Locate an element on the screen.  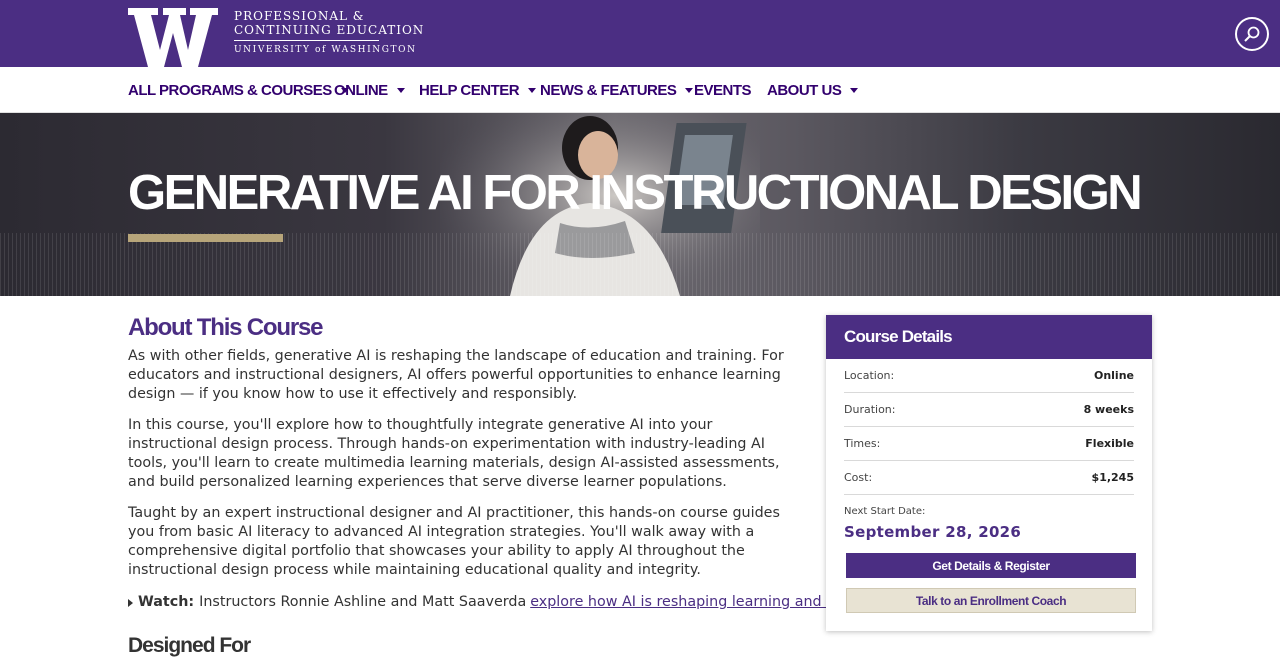
nav-label: ABOUT US is located at coordinates (804, 90).